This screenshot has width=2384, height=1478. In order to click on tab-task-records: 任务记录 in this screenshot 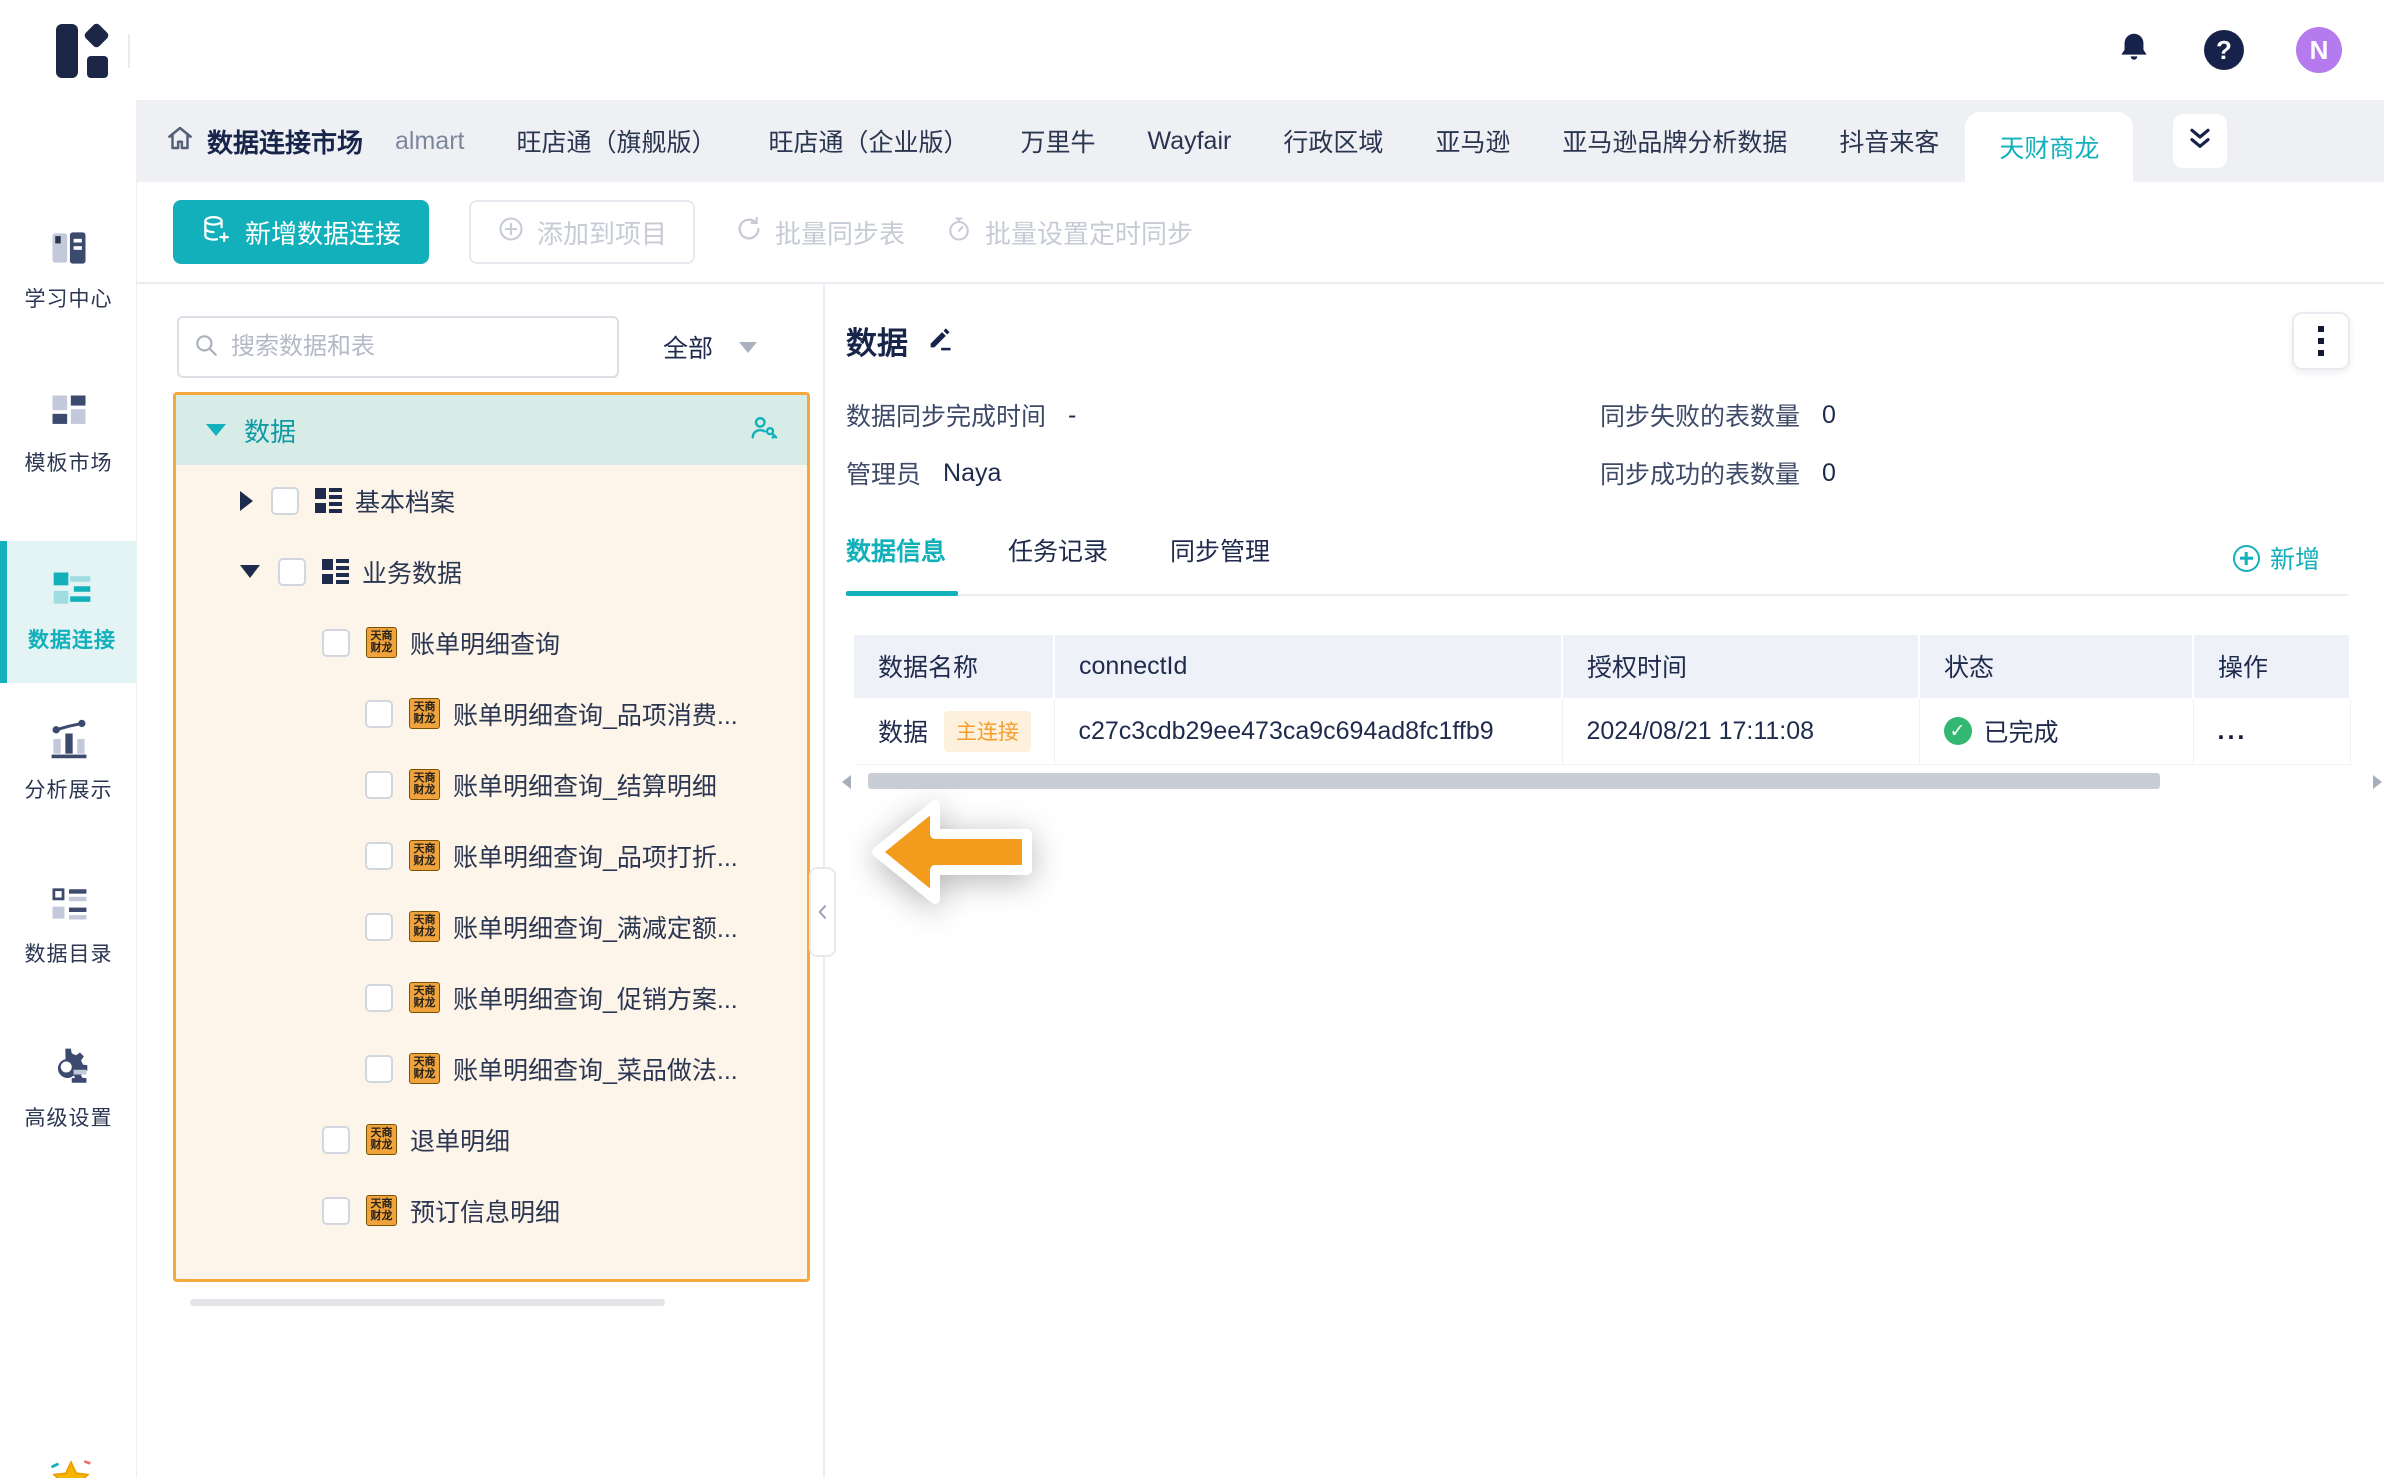, I will do `click(1058, 550)`.